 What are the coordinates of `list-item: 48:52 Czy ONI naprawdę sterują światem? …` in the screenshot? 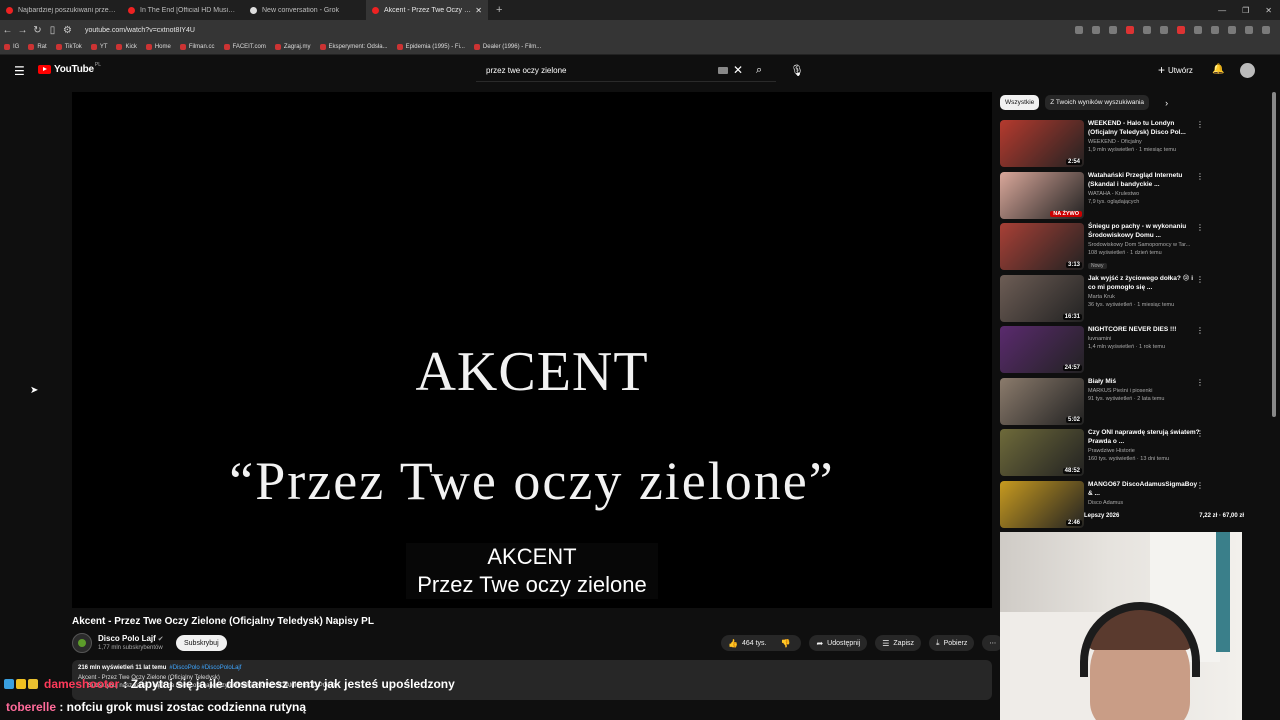 It's located at (1102, 453).